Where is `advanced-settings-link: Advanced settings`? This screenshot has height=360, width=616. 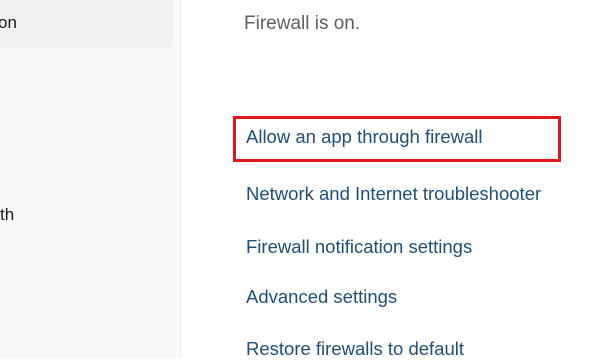 advanced-settings-link: Advanced settings is located at coordinates (321, 297).